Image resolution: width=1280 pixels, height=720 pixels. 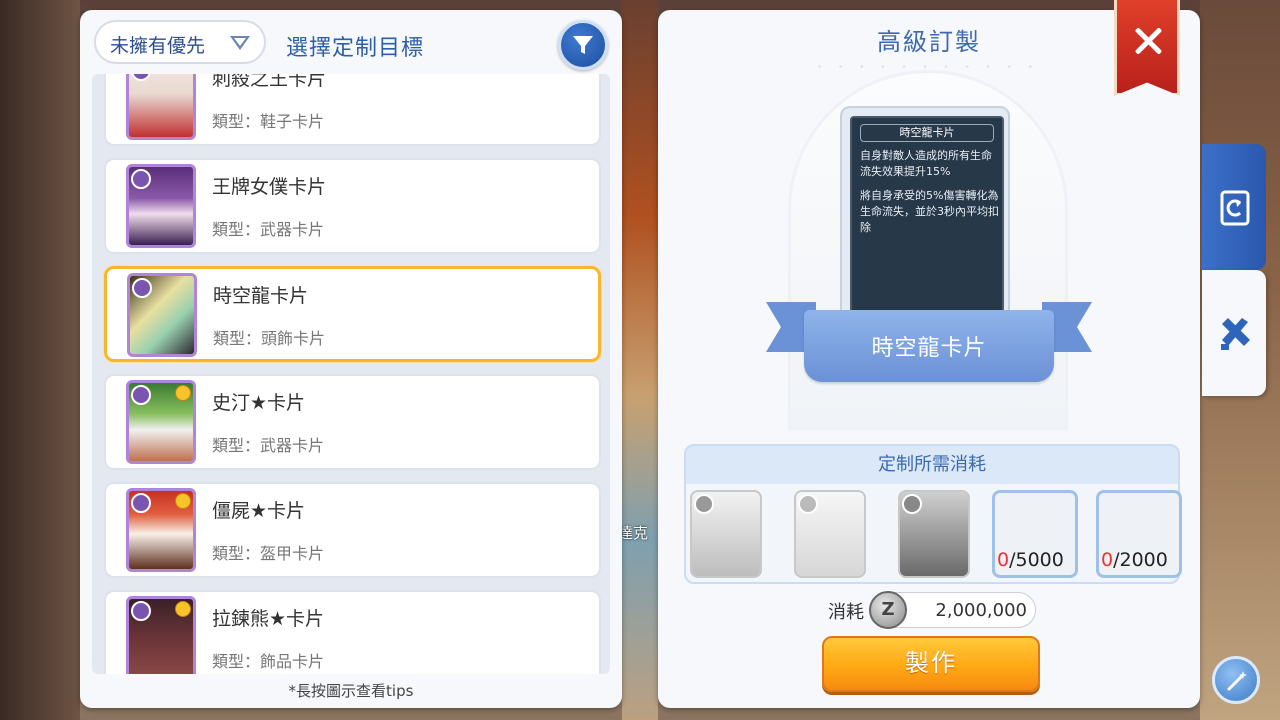 I want to click on magic-wand-icon, so click(x=1237, y=681).